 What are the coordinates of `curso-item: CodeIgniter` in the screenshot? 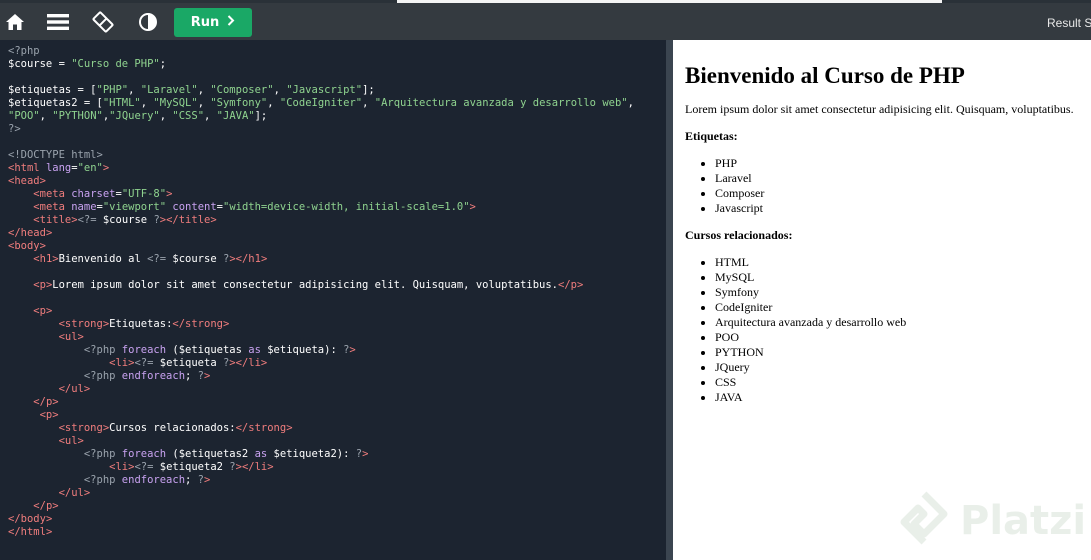 It's located at (897, 307).